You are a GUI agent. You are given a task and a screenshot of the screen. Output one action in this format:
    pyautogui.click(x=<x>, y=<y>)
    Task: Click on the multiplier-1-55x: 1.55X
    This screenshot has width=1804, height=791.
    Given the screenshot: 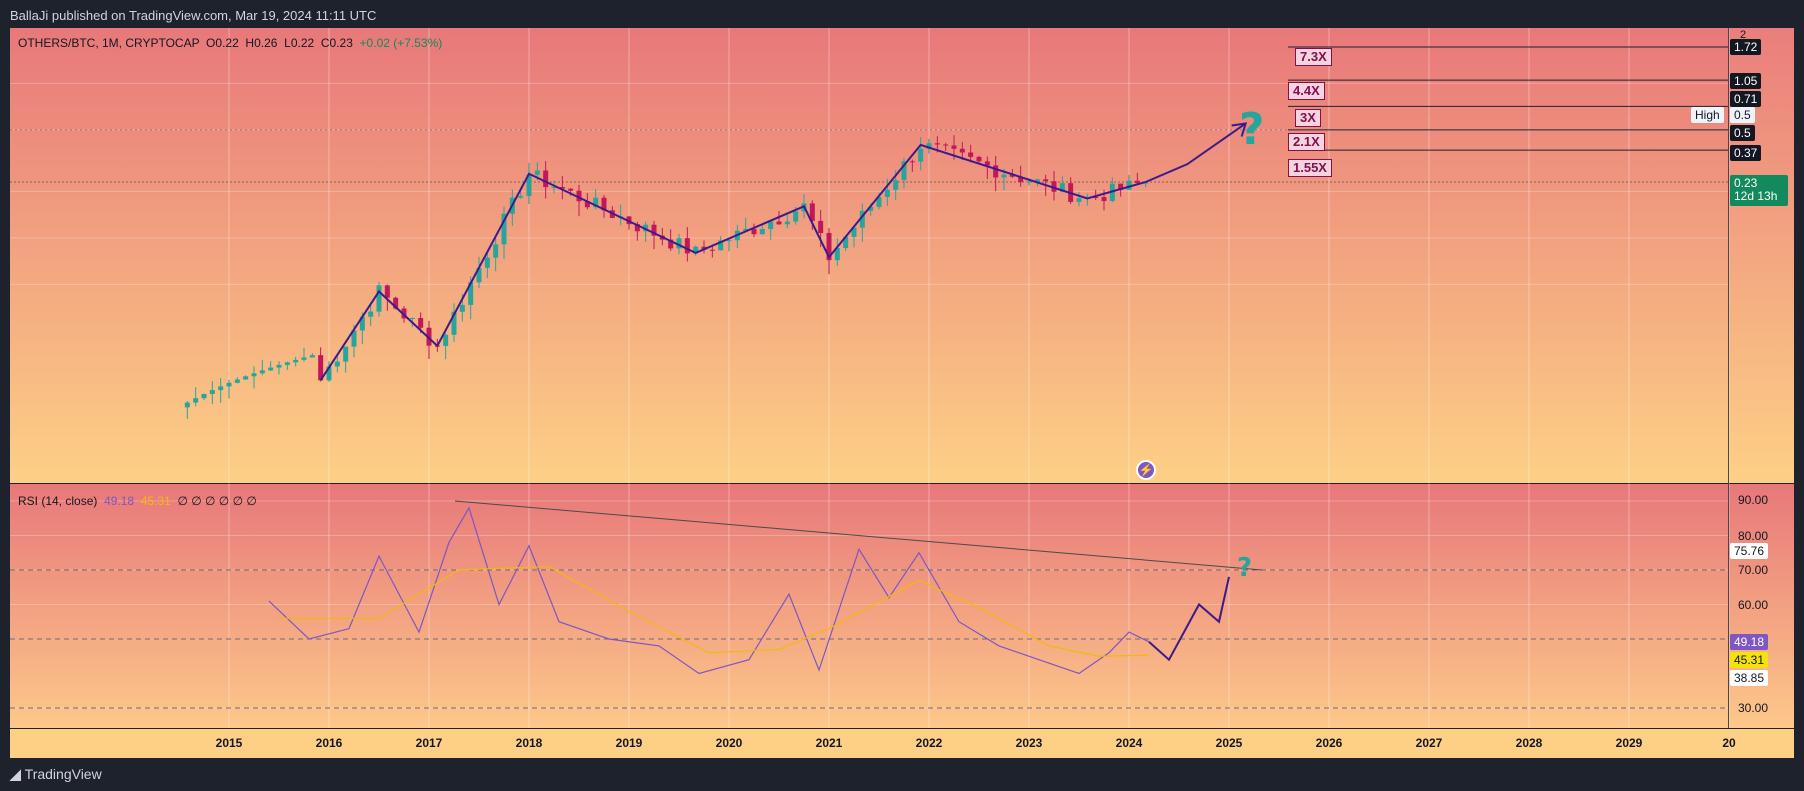 What is the action you would take?
    pyautogui.click(x=1310, y=168)
    